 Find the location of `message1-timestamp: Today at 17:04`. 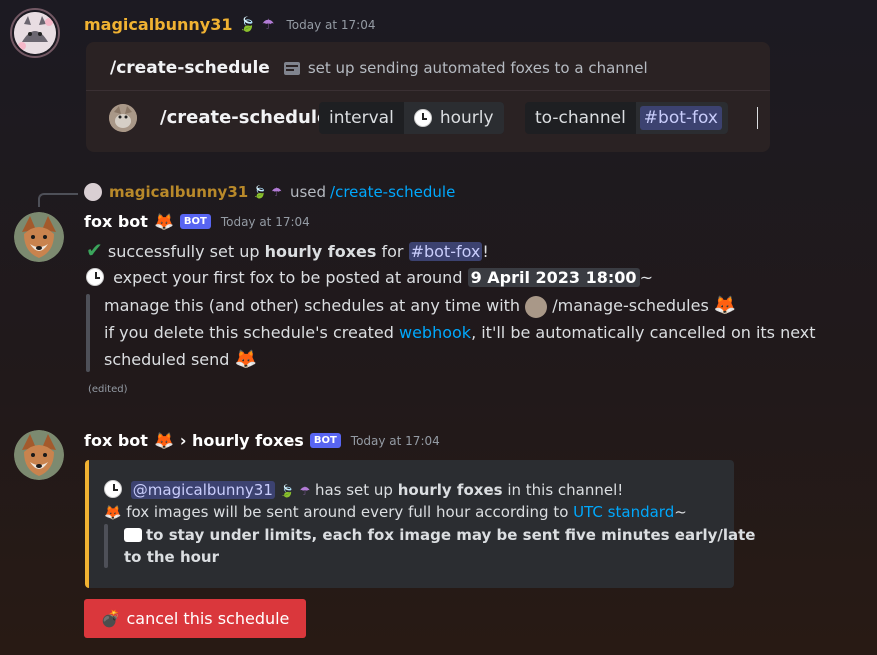

message1-timestamp: Today at 17:04 is located at coordinates (331, 24).